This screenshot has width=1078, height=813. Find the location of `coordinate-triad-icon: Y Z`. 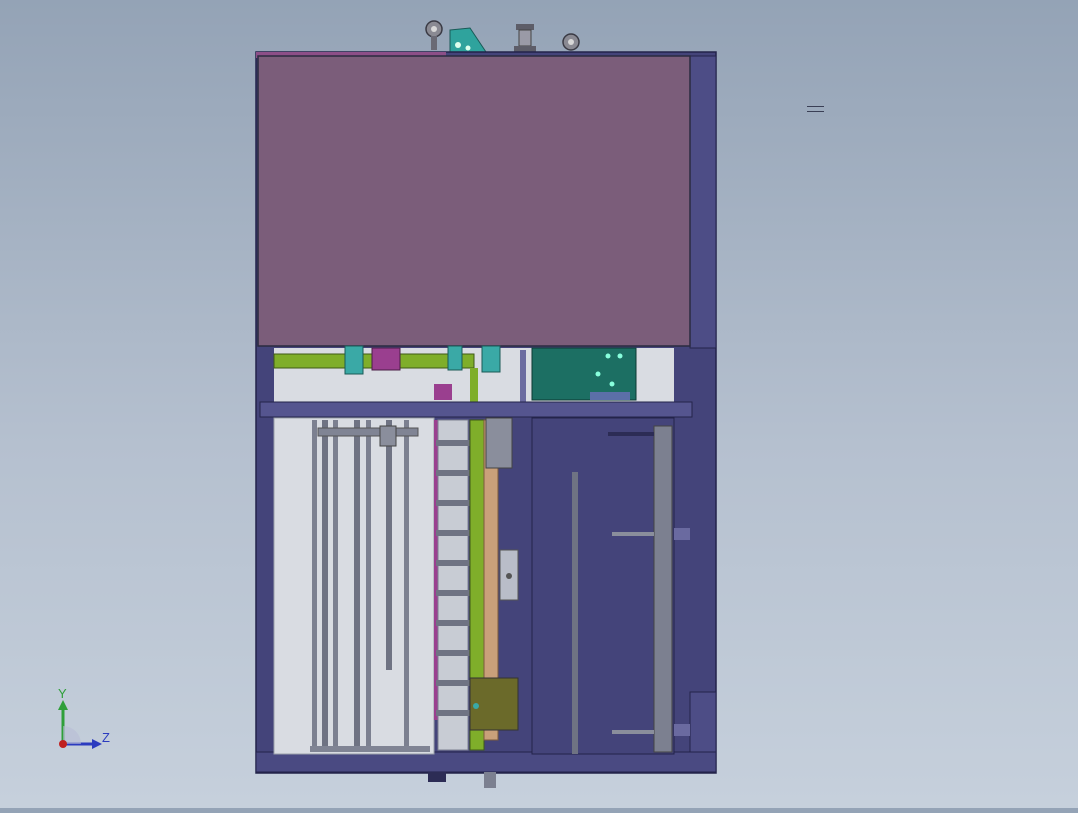

coordinate-triad-icon: Y Z is located at coordinates (85, 720).